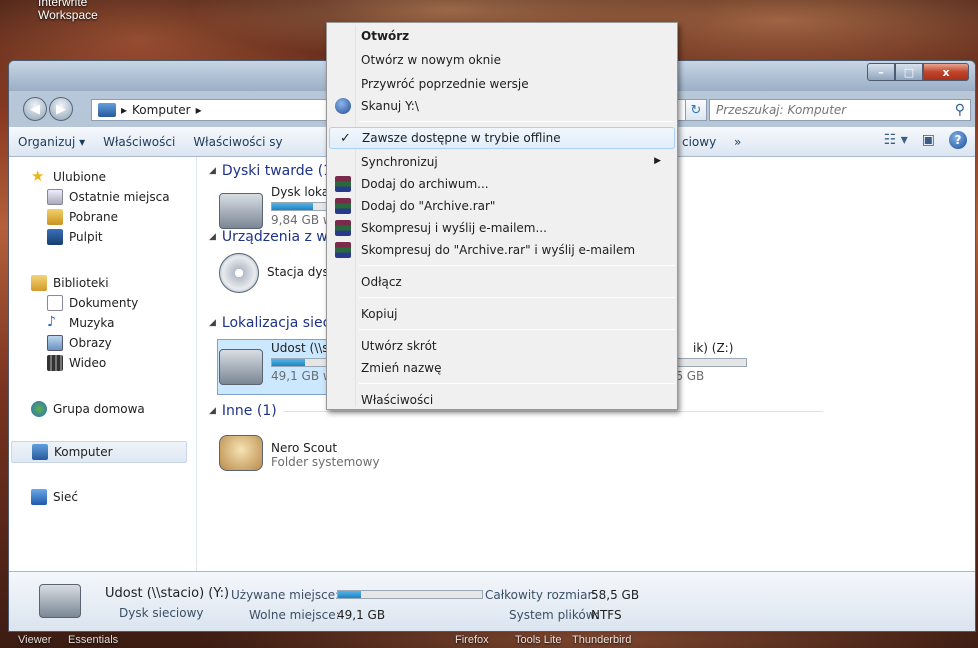  I want to click on menu-item-open: Otwórz, so click(502, 36).